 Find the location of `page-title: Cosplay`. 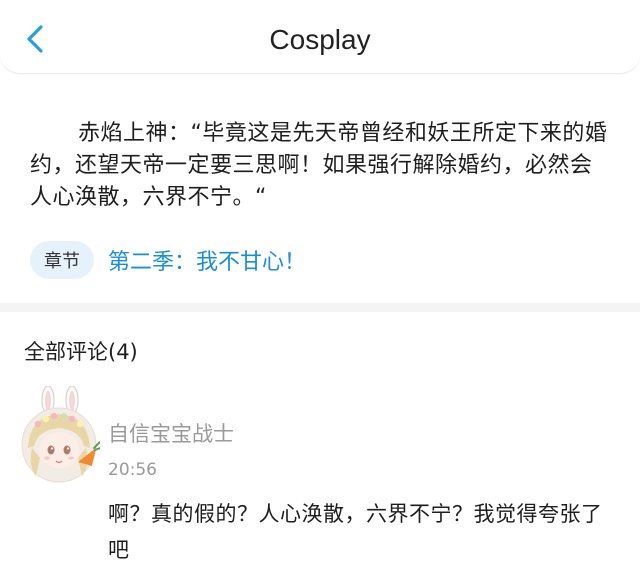

page-title: Cosplay is located at coordinates (320, 39).